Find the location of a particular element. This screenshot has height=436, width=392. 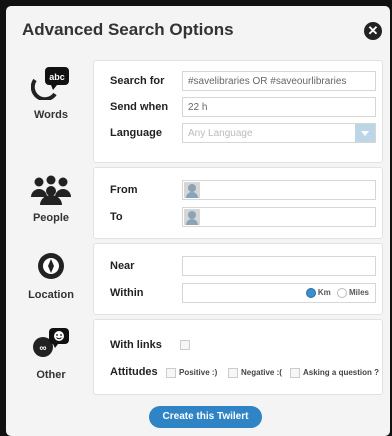

send-when-input: 22 h is located at coordinates (279, 107).